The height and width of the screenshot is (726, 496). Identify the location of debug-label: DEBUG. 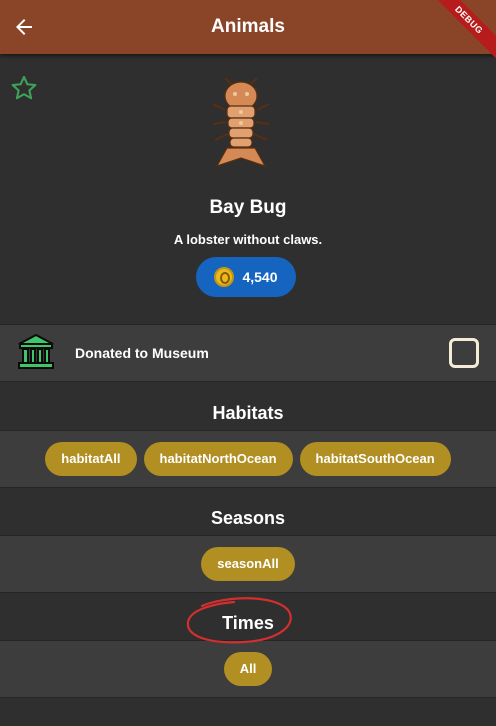
(460, 30).